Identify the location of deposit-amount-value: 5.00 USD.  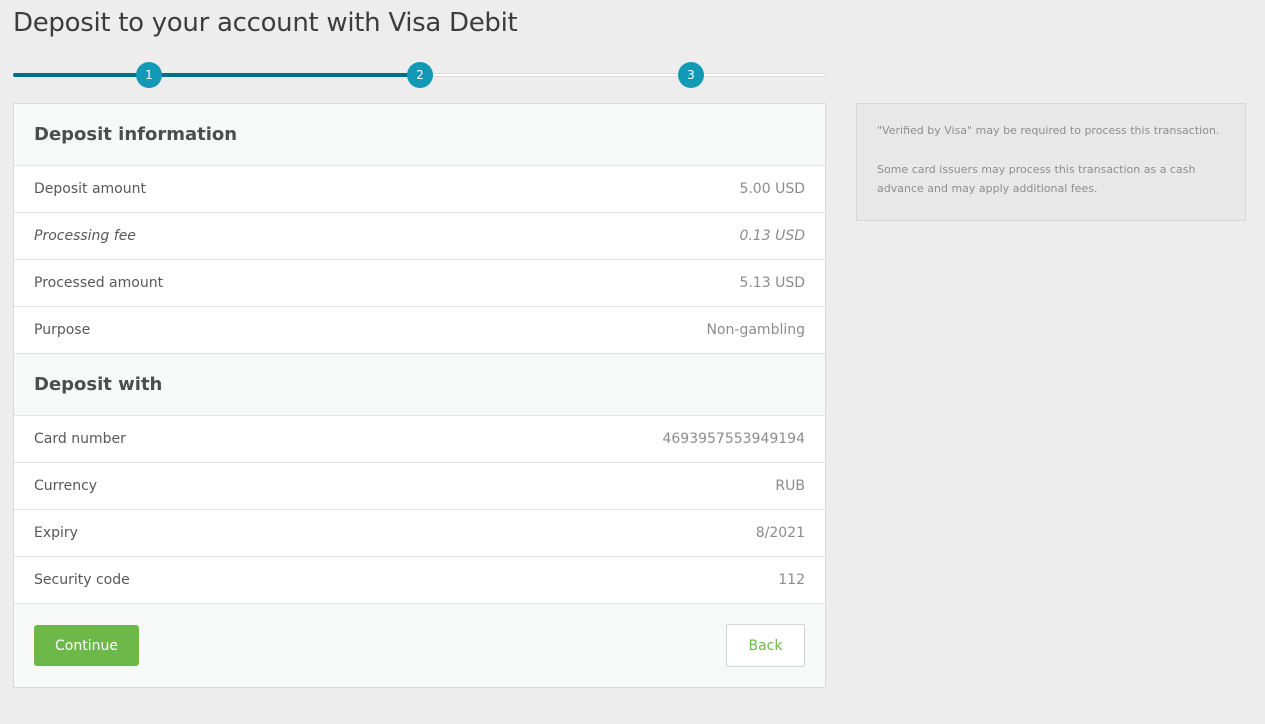
(772, 189).